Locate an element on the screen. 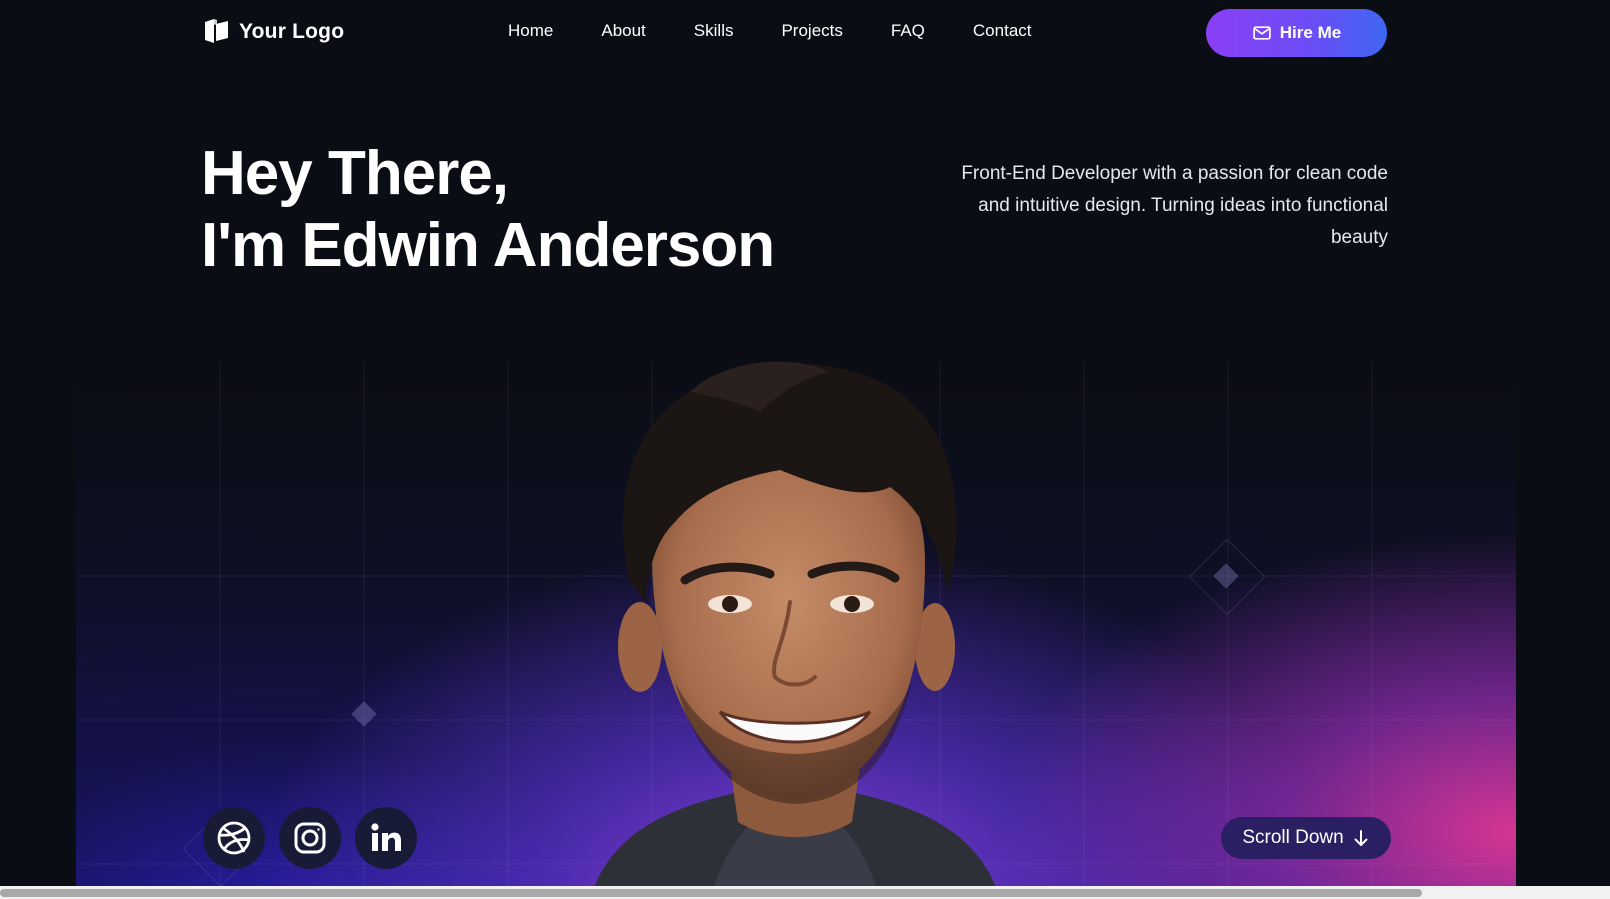 This screenshot has height=899, width=1610. hire-me-button: Hire Me is located at coordinates (1296, 33).